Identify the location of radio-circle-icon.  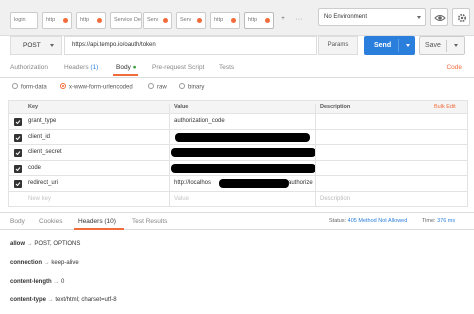
(182, 86).